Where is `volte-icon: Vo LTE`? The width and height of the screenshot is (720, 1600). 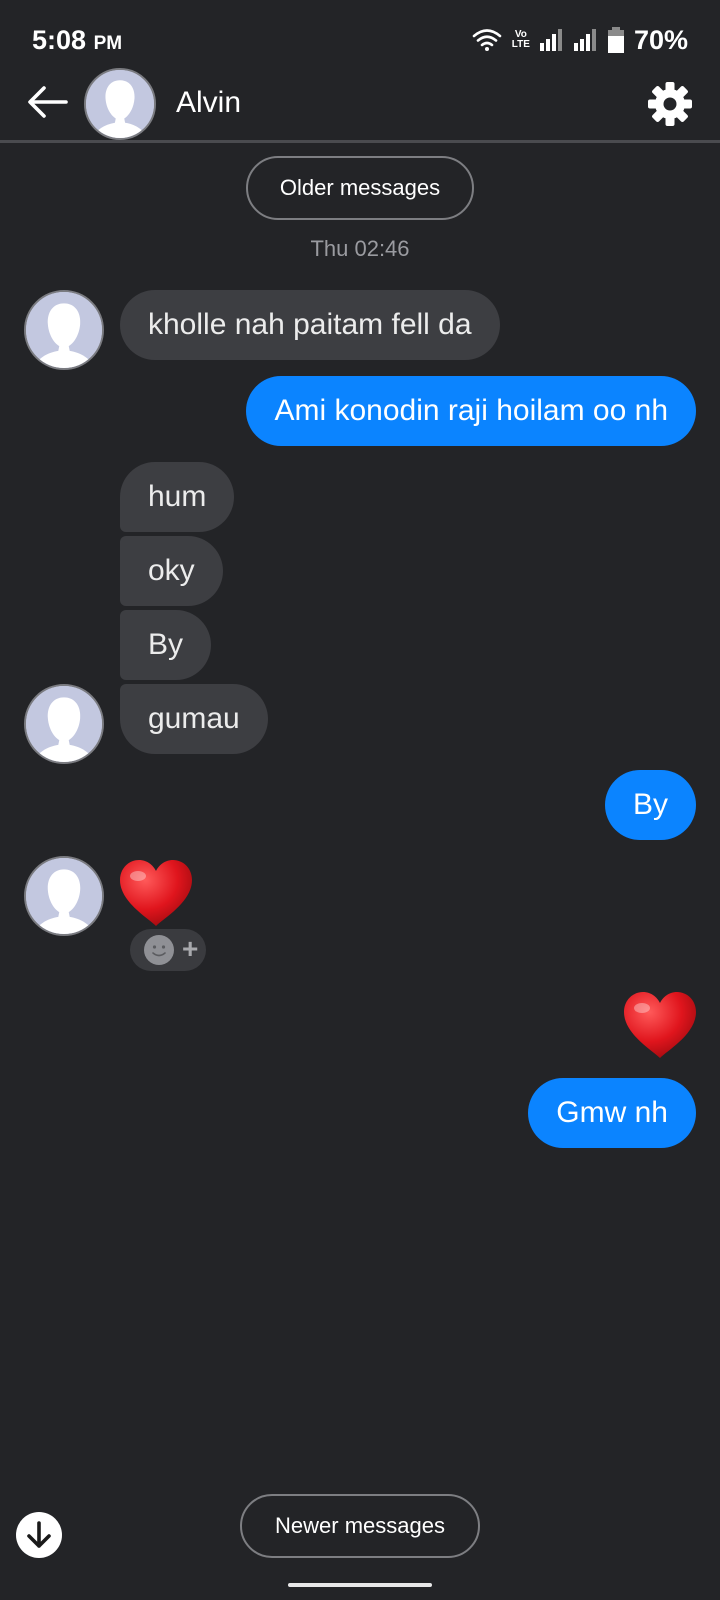 volte-icon: Vo LTE is located at coordinates (521, 40).